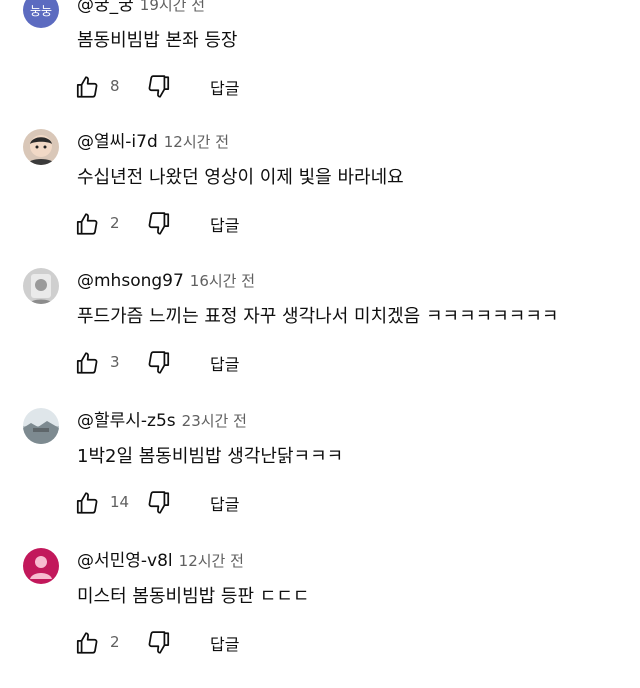 Image resolution: width=640 pixels, height=688 pixels. I want to click on avatar-text: 눙눙, so click(41, 11).